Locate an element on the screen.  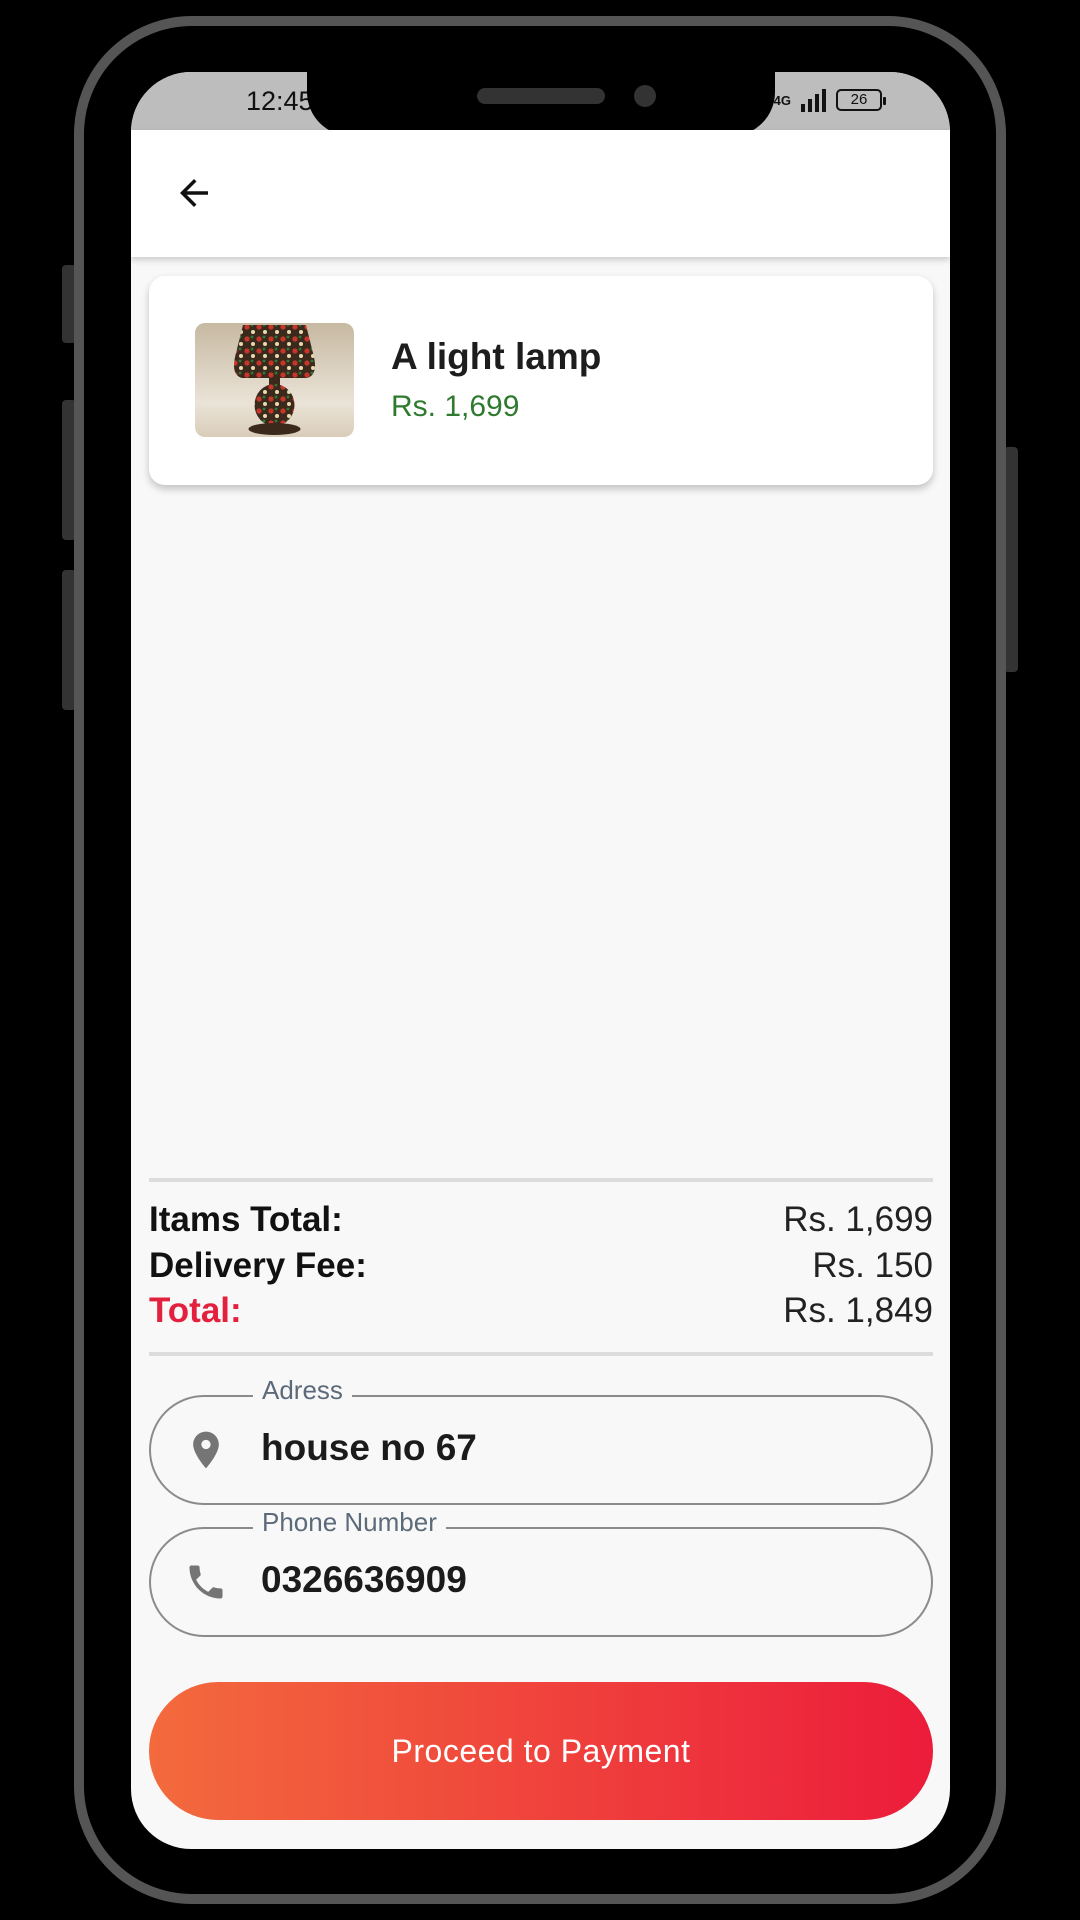
total-row: Total: Rs. 1,849 is located at coordinates (541, 1311).